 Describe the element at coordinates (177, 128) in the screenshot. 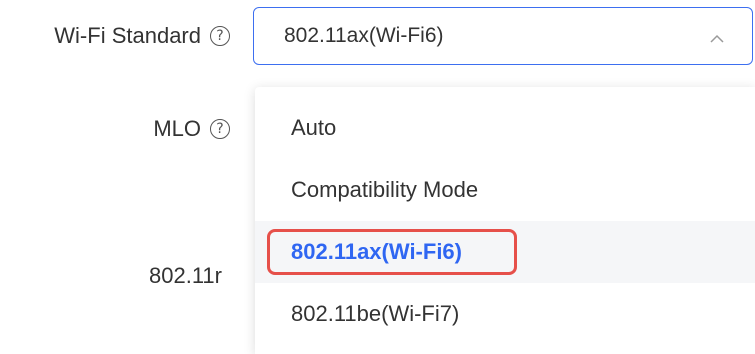

I see `mlo-label: MLO` at that location.